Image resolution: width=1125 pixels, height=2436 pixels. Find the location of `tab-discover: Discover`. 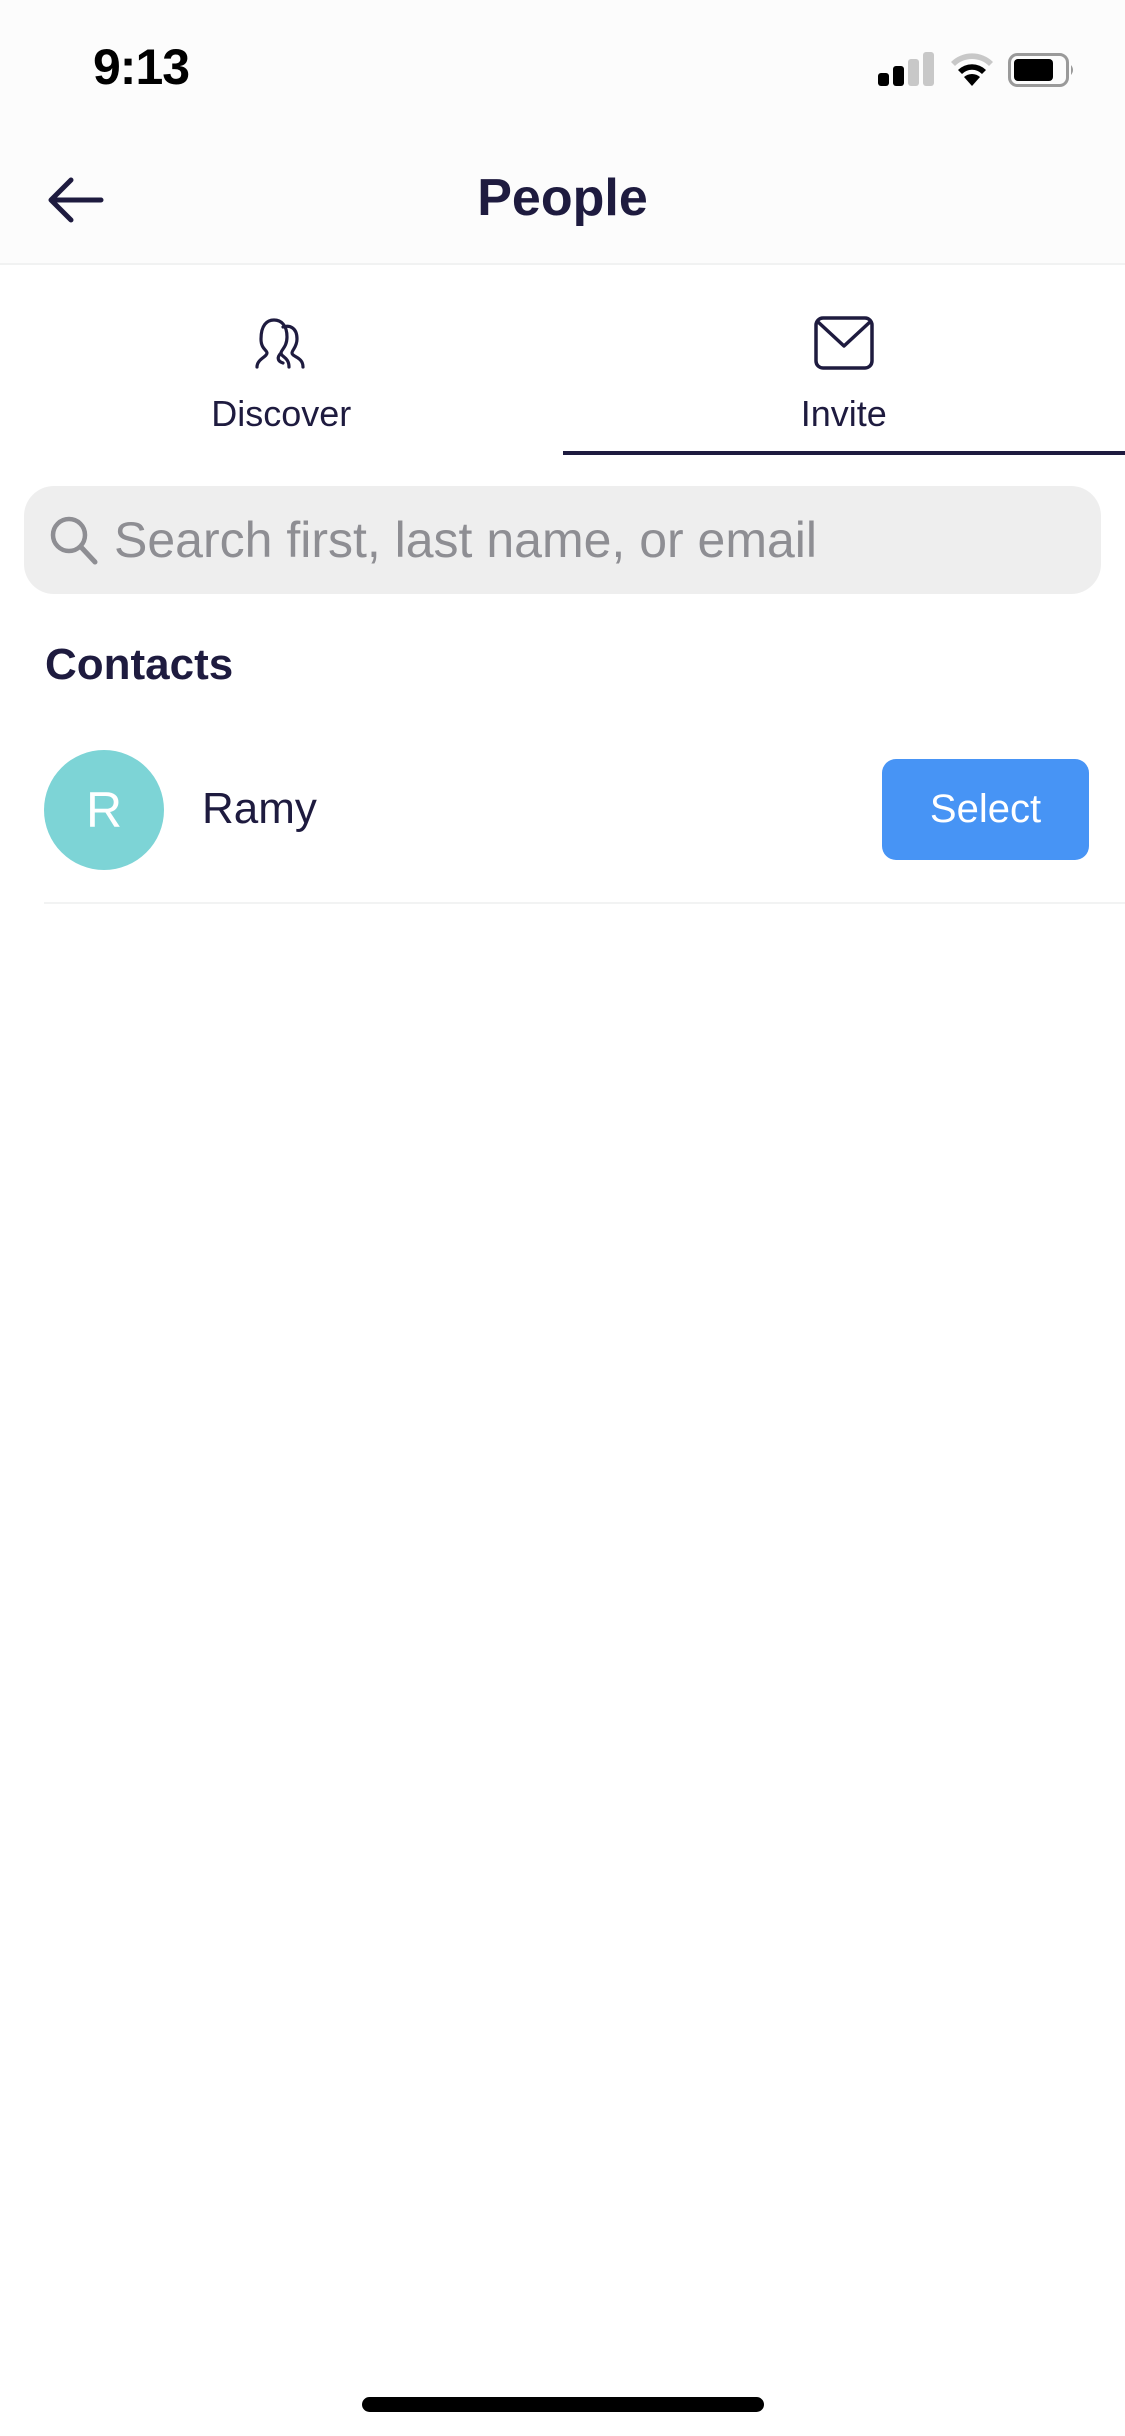

tab-discover: Discover is located at coordinates (281, 362).